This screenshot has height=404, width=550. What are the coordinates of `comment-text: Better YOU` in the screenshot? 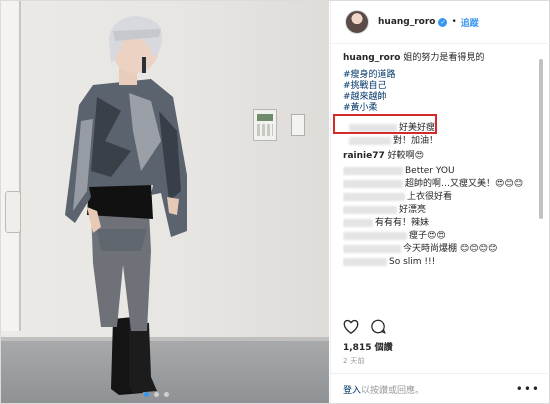 It's located at (430, 171).